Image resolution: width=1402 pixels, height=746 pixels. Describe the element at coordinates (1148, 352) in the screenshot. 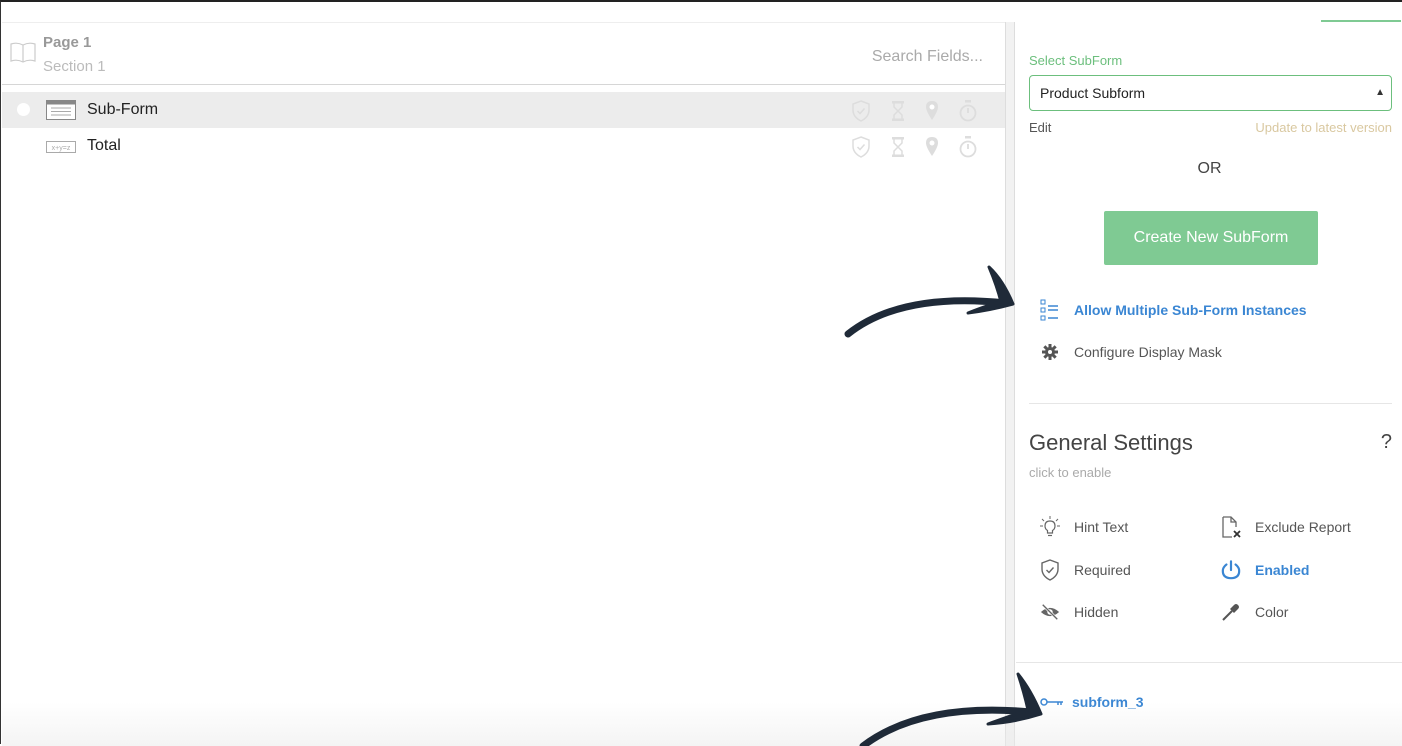

I see `configure-mask-label: Configure Display Mask` at that location.